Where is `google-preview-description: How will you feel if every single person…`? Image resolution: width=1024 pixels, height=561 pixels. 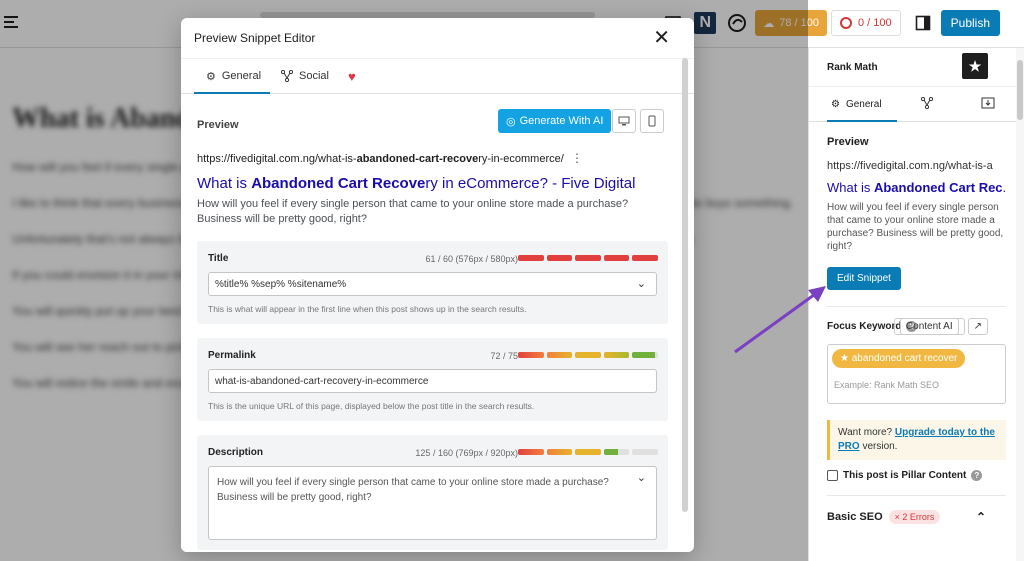 google-preview-description: How will you feel if every single person… is located at coordinates (413, 211).